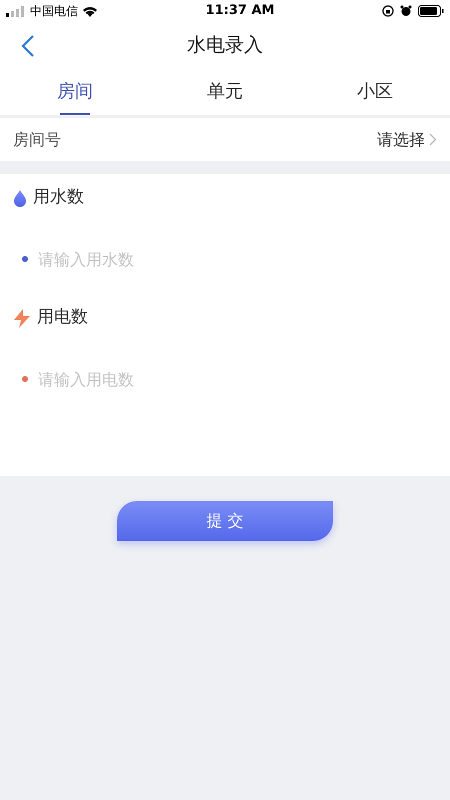 The width and height of the screenshot is (450, 800). Describe the element at coordinates (225, 45) in the screenshot. I see `page-title: 水电录入` at that location.